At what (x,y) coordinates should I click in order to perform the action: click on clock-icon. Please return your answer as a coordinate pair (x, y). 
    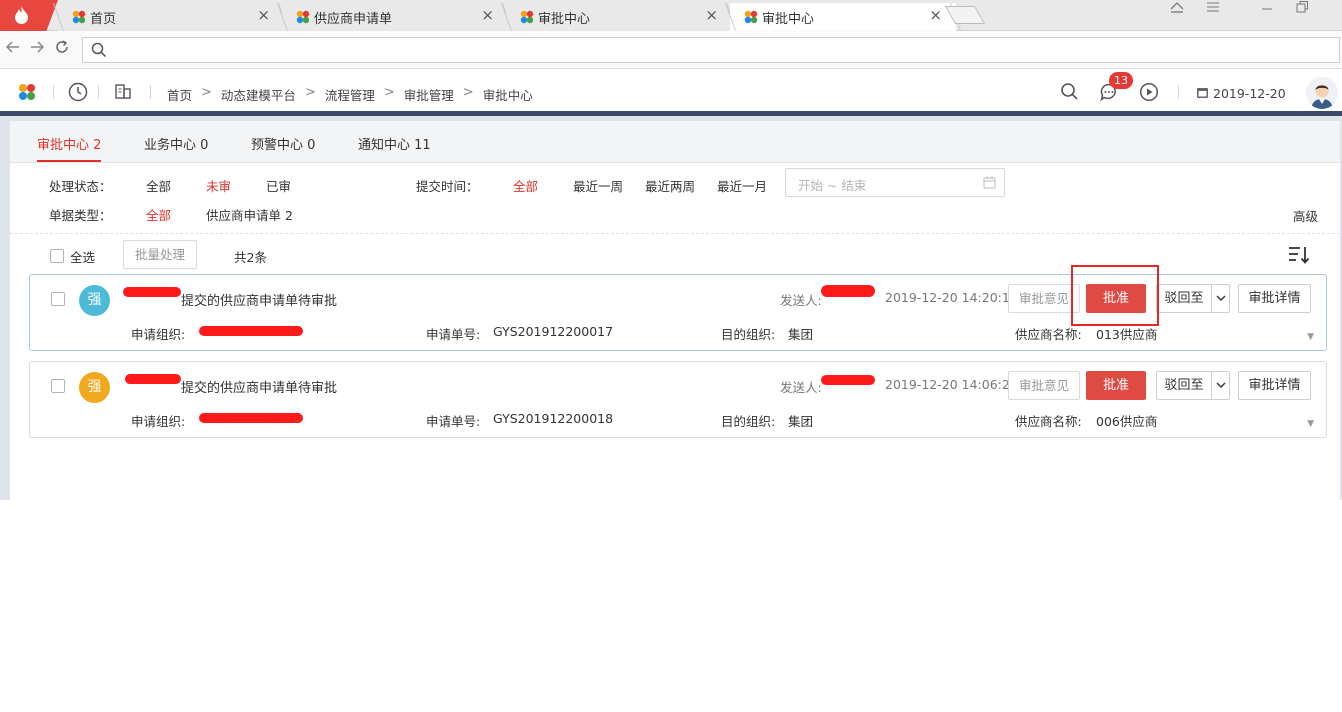
    Looking at the image, I should click on (78, 94).